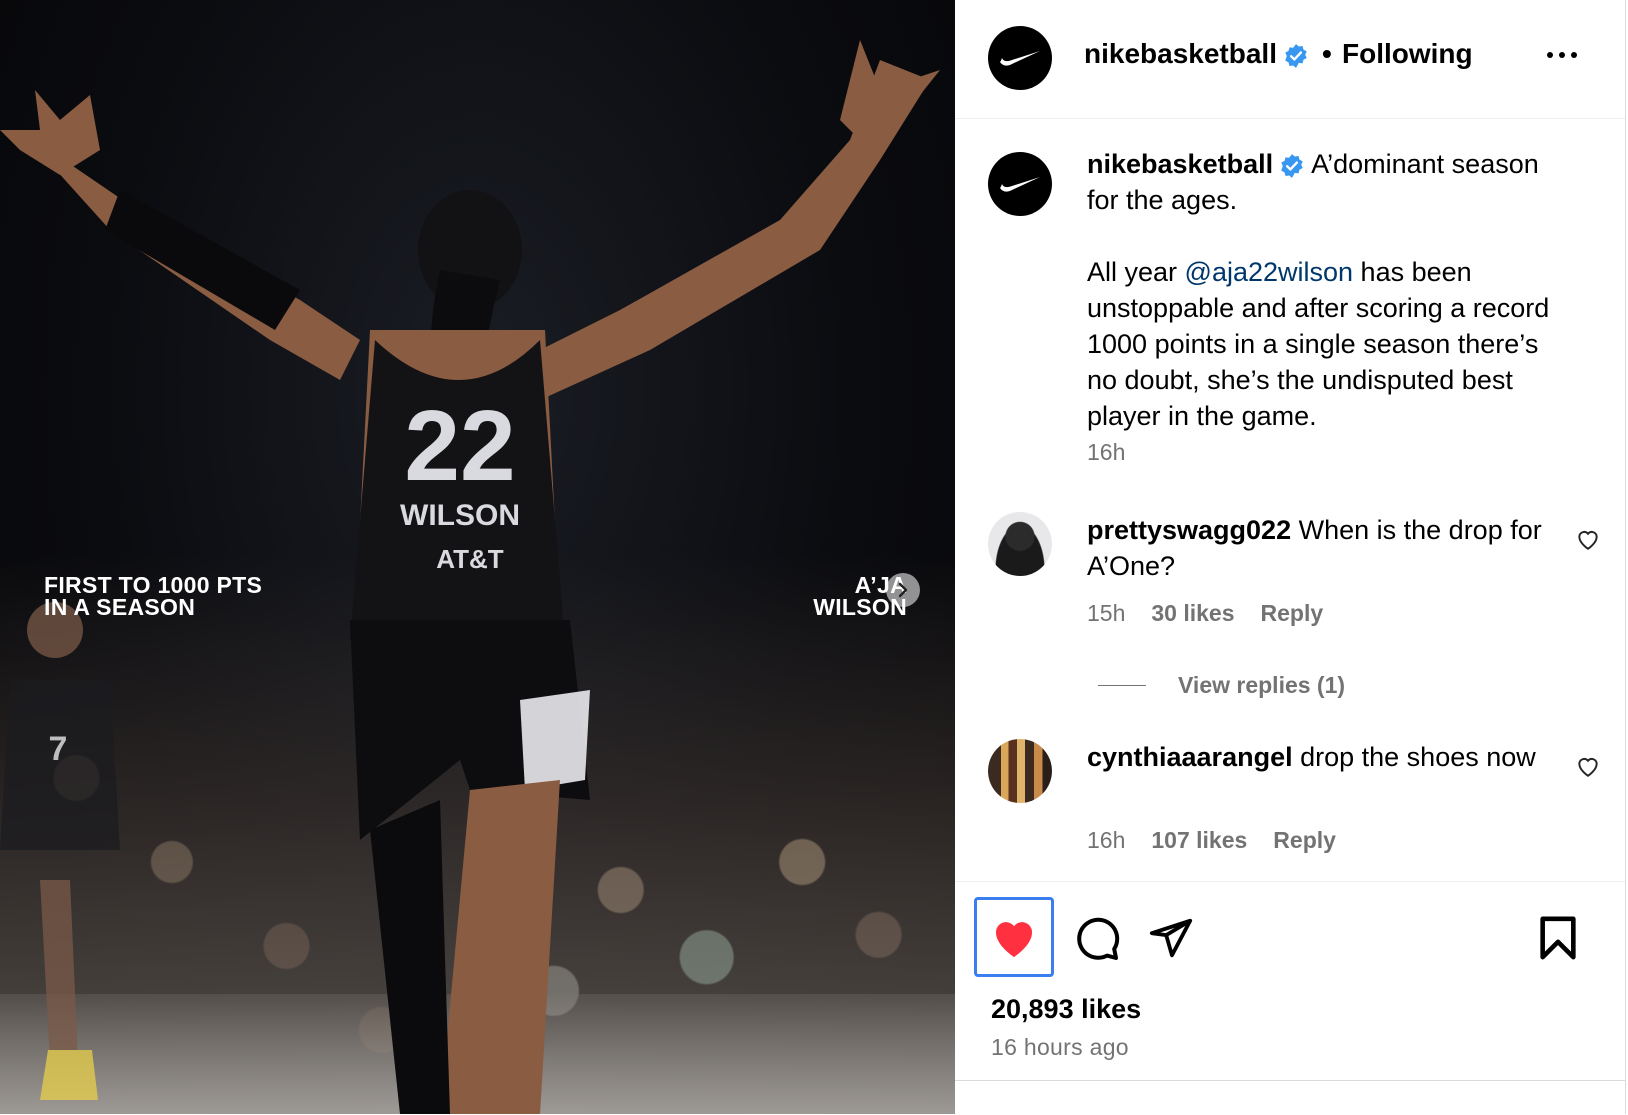  What do you see at coordinates (1106, 613) in the screenshot?
I see `comment-time: 15h` at bounding box center [1106, 613].